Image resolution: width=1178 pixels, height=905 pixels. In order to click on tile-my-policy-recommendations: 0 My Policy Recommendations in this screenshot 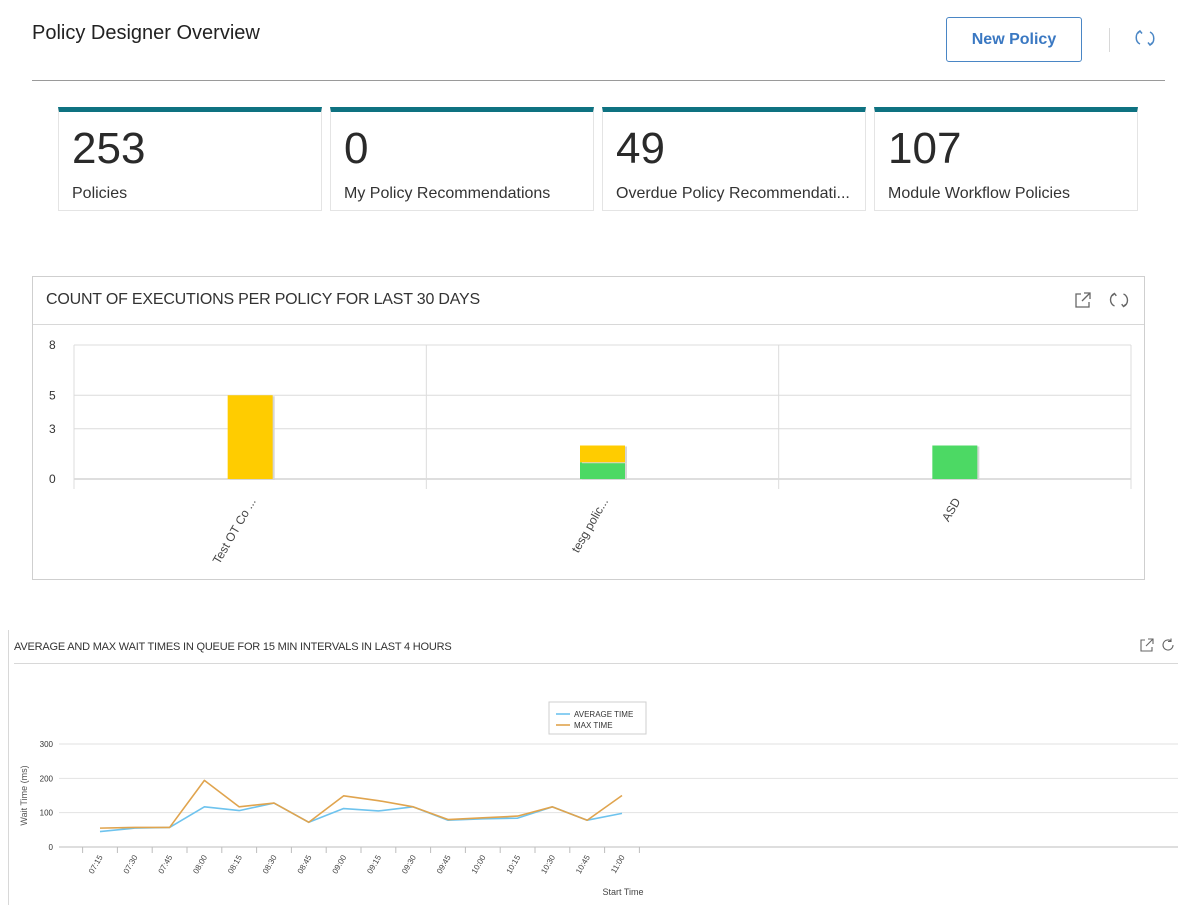, I will do `click(462, 159)`.